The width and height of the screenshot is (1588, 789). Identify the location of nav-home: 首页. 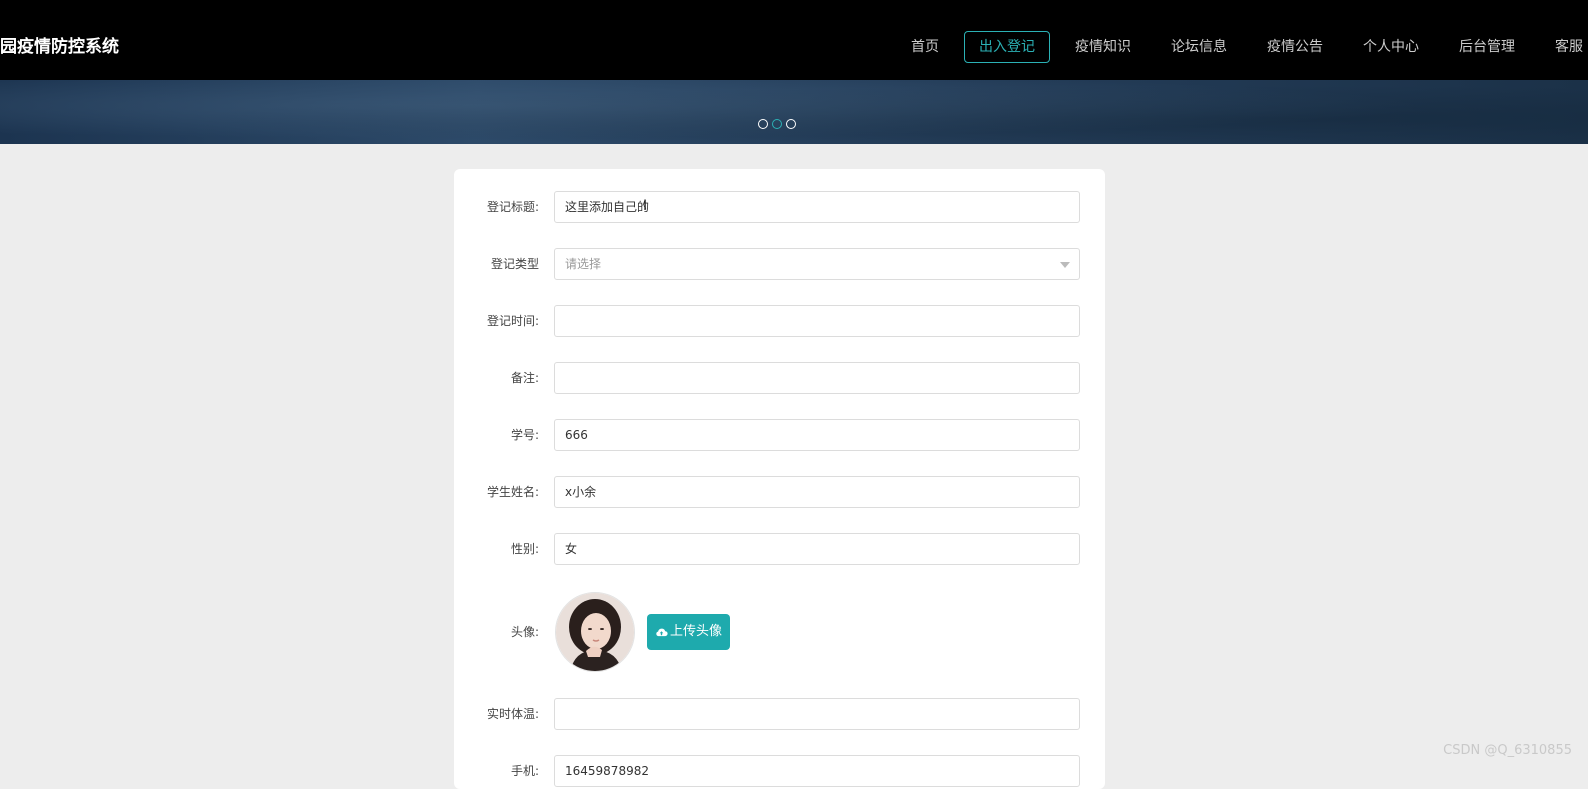
(925, 47).